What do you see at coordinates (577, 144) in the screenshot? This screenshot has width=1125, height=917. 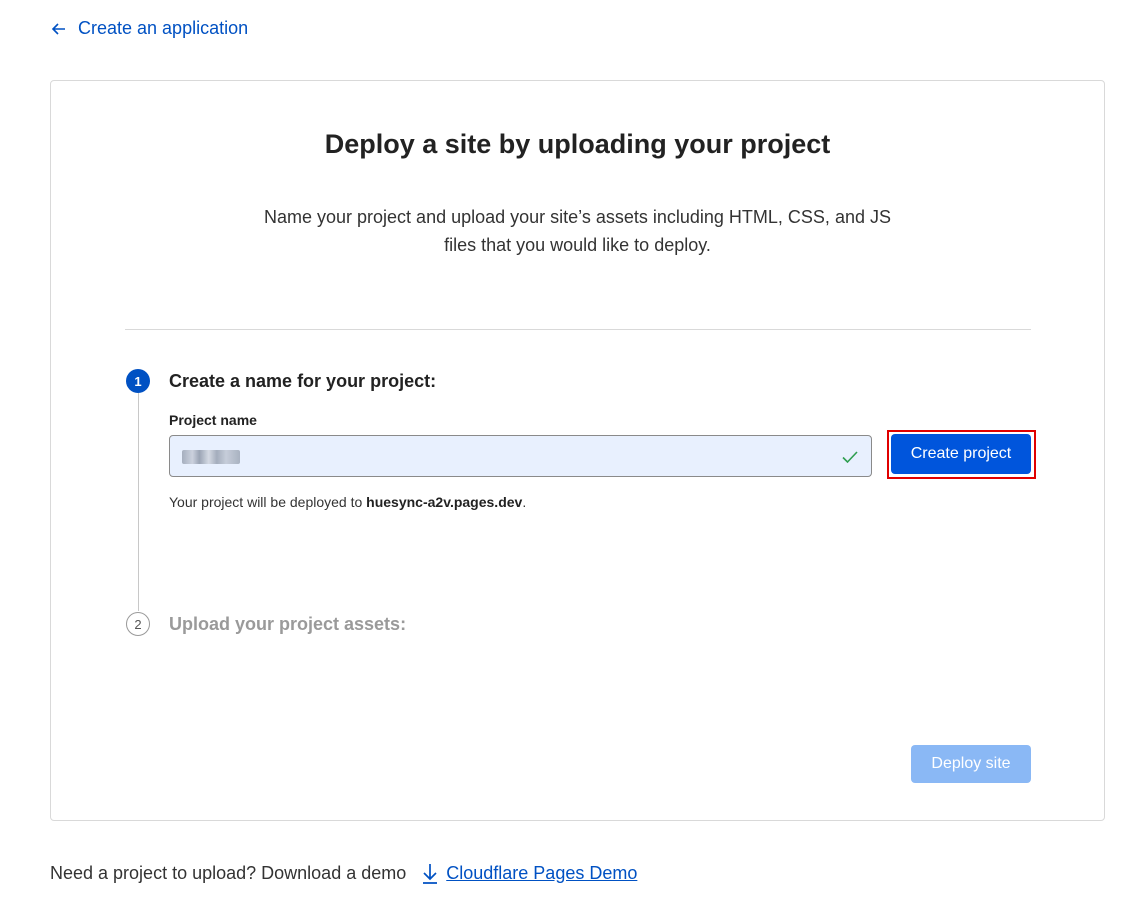 I see `page-title: Deploy a site by uploading your project` at bounding box center [577, 144].